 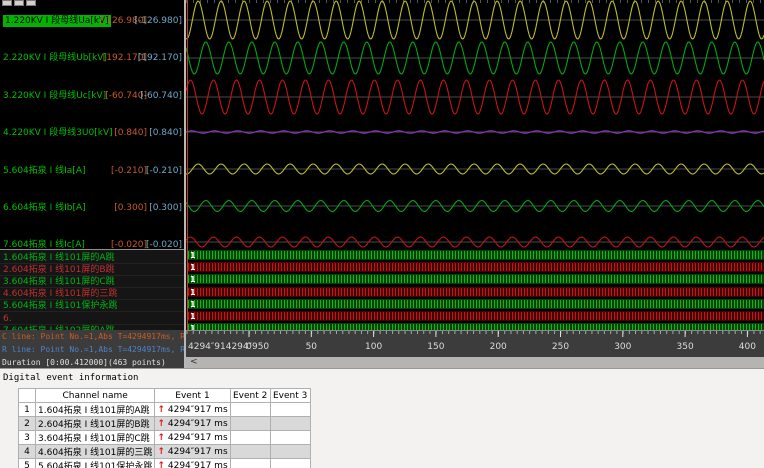 I want to click on event-table-row: 4 4.604拓泉 I 线101屏的三跳 ↑ 4294″917 ms, so click(x=164, y=451).